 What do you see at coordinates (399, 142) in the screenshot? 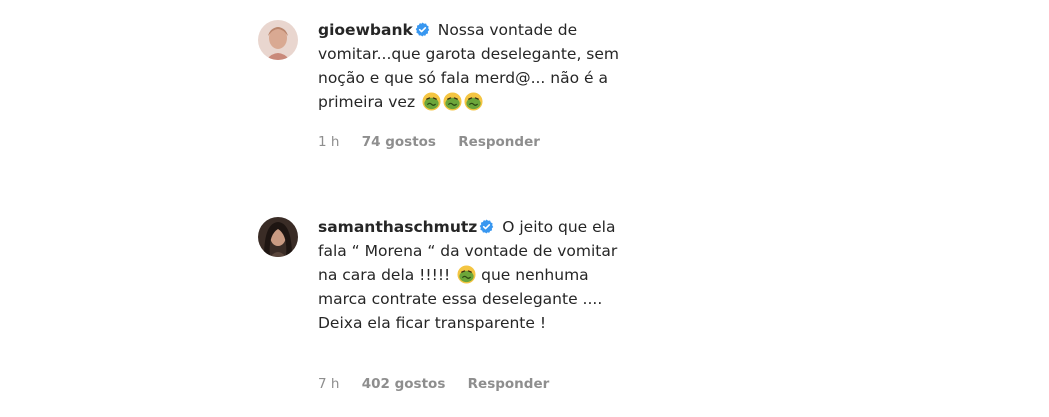
I see `comment-likes: 74 gostos` at bounding box center [399, 142].